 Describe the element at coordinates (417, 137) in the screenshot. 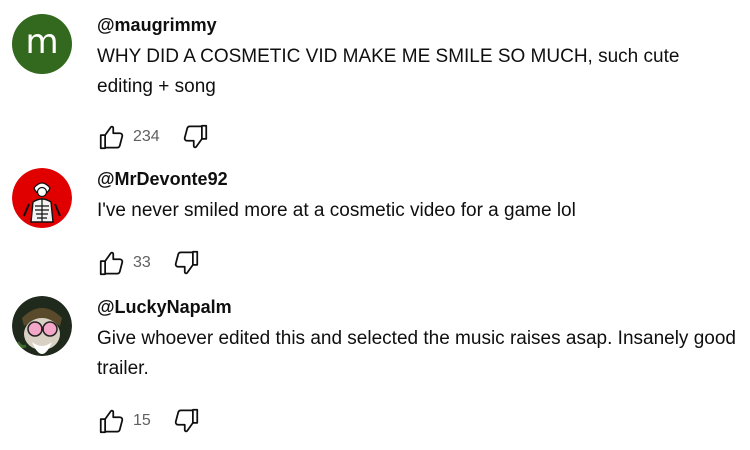

I see `comment-actions: 234` at that location.